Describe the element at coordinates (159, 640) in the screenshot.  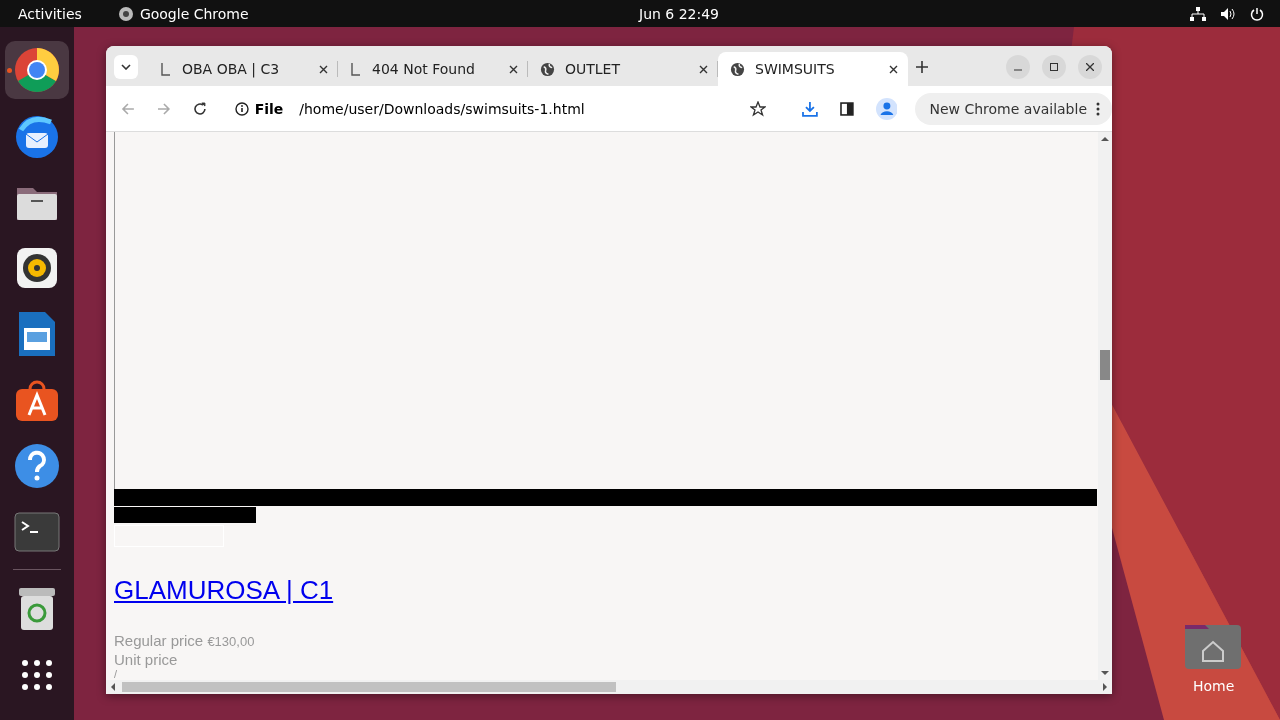
I see `price-label: Regular price` at that location.